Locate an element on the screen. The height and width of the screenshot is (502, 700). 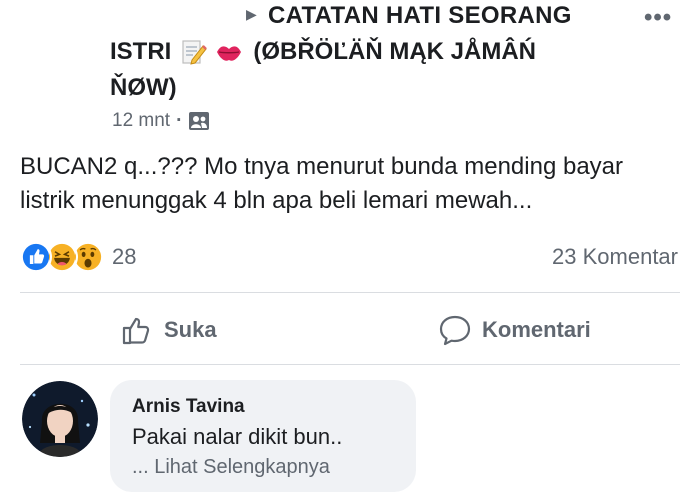
comment-count: 23 Komentar is located at coordinates (615, 257).